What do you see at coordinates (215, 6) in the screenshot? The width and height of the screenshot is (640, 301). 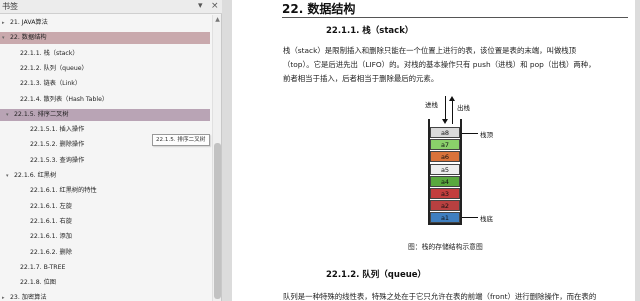 I see `panel-close-icon: ×` at bounding box center [215, 6].